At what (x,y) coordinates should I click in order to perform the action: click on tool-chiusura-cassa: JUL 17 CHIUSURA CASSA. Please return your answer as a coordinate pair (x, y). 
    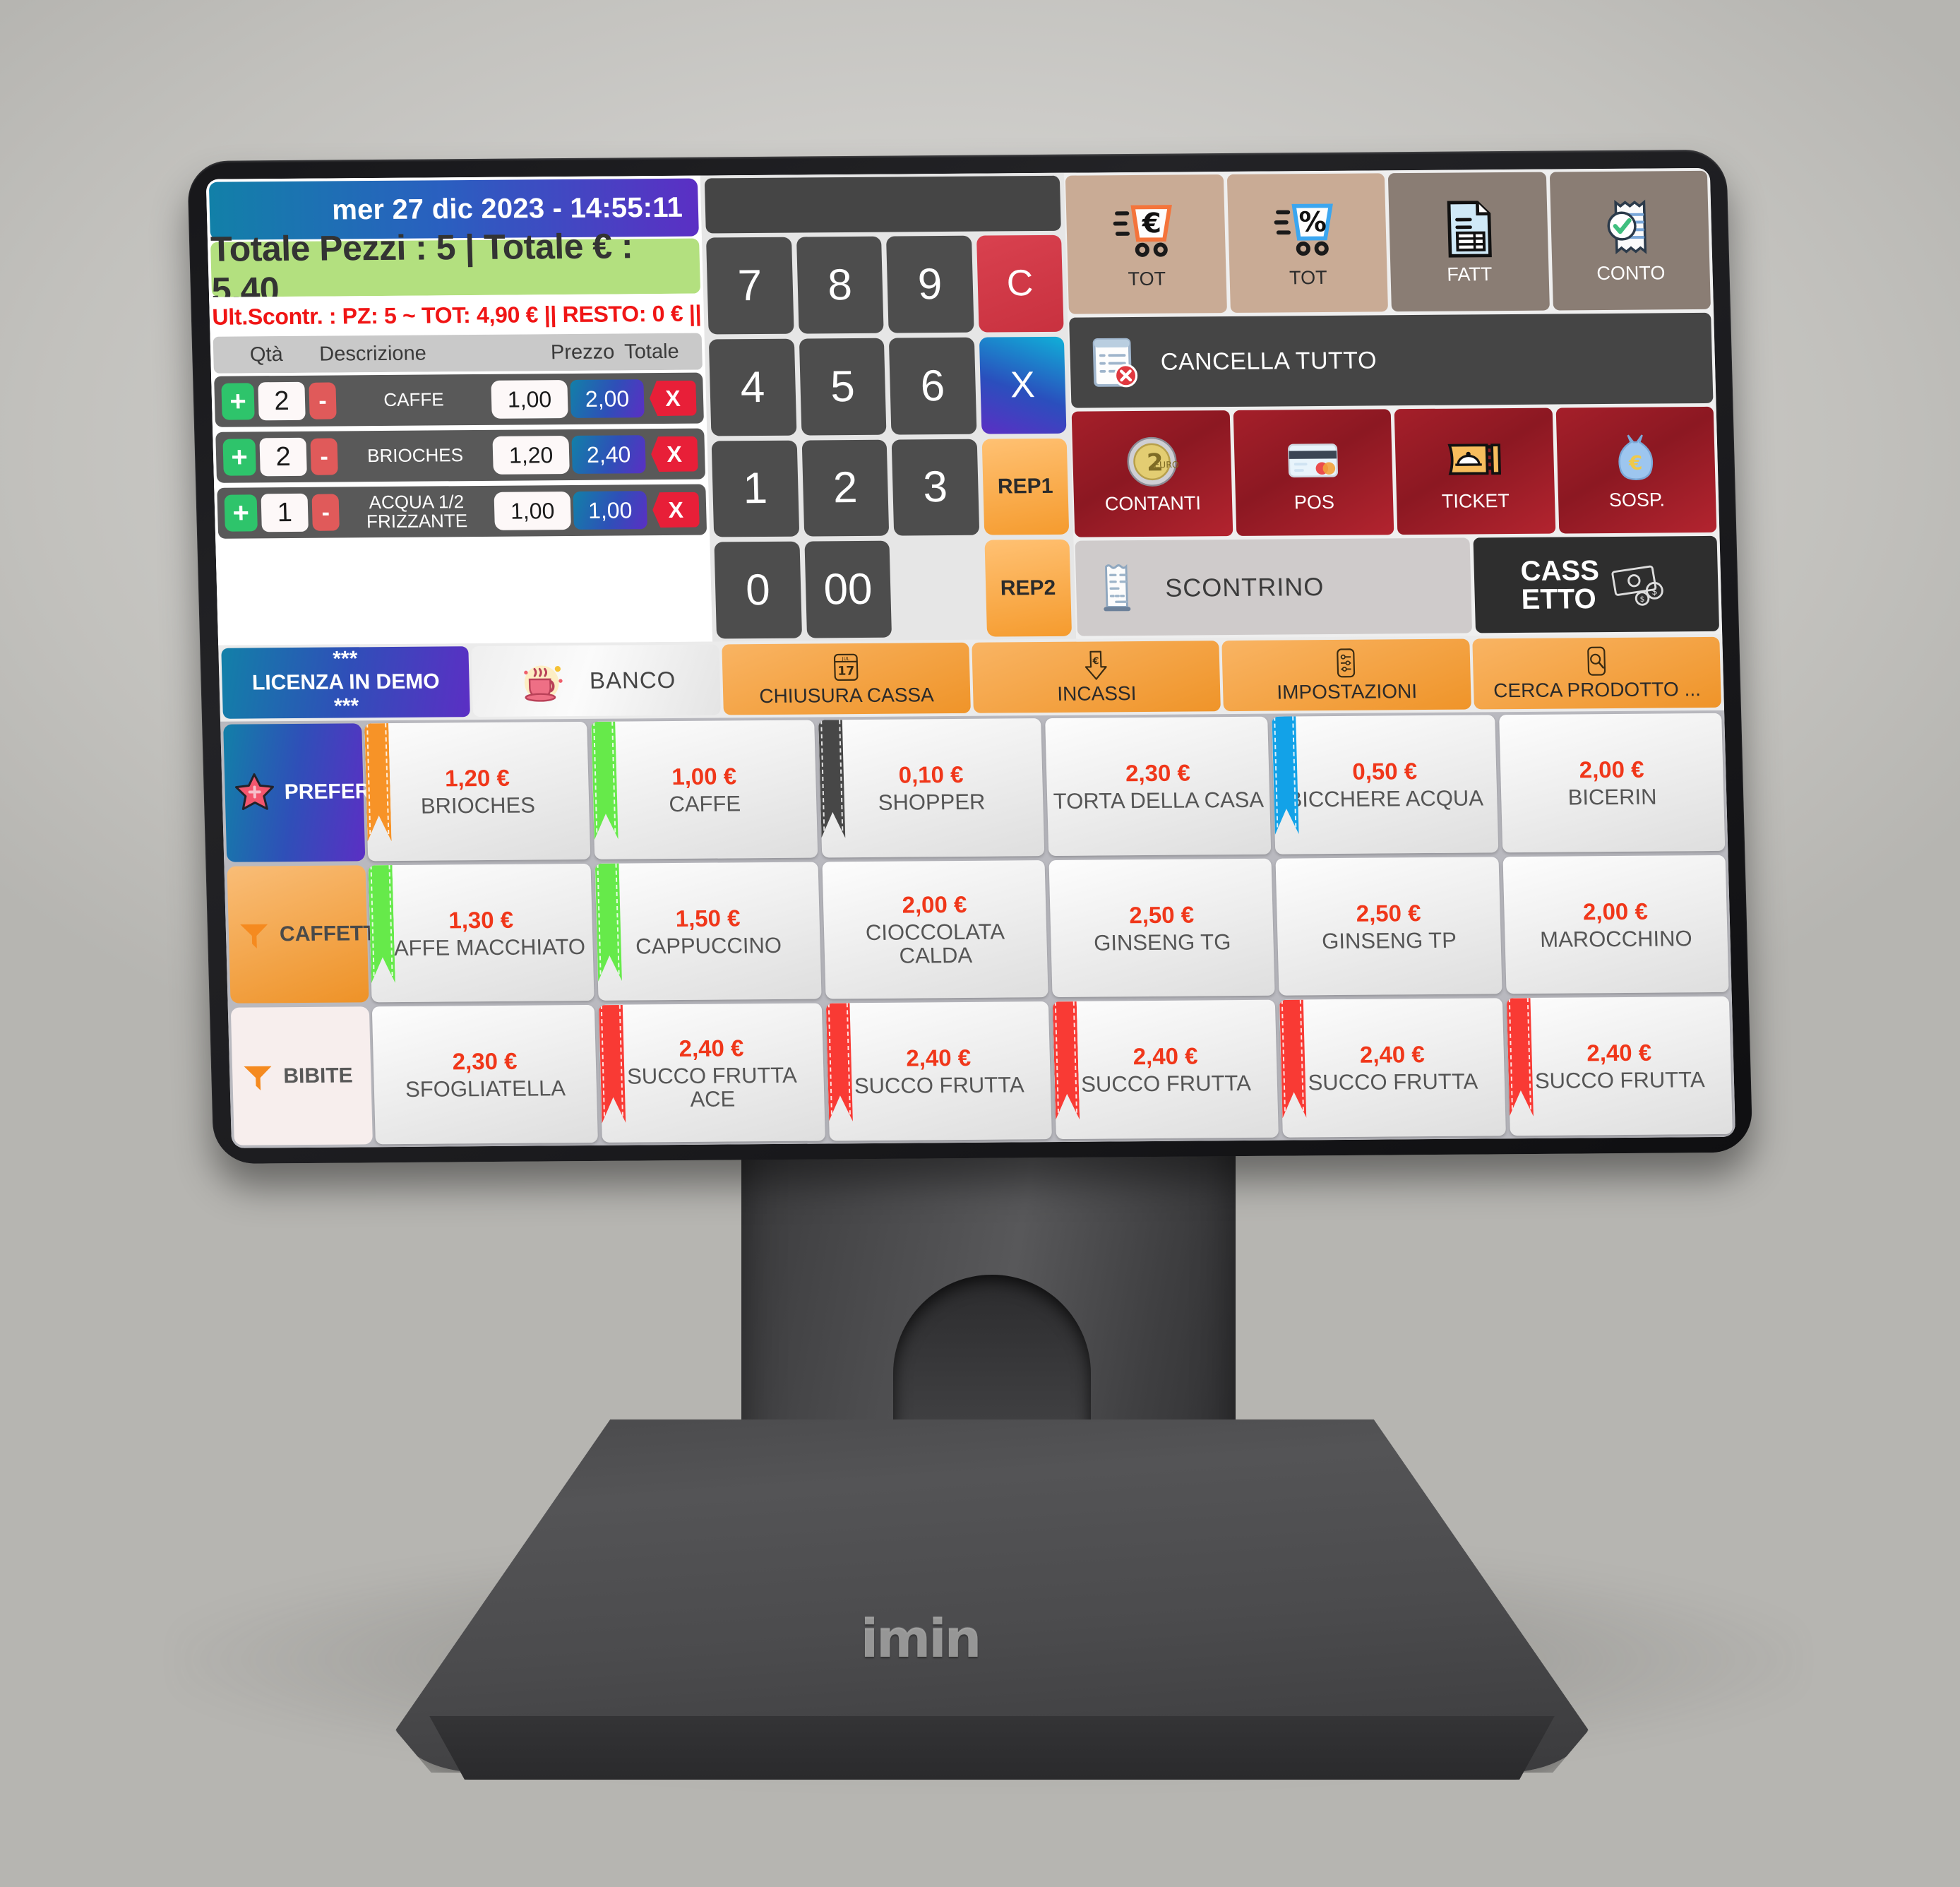
    Looking at the image, I should click on (846, 678).